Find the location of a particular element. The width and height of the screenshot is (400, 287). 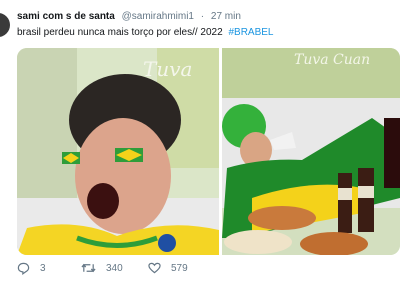

background-sign-text-right: Tuva Cuan is located at coordinates (332, 60).